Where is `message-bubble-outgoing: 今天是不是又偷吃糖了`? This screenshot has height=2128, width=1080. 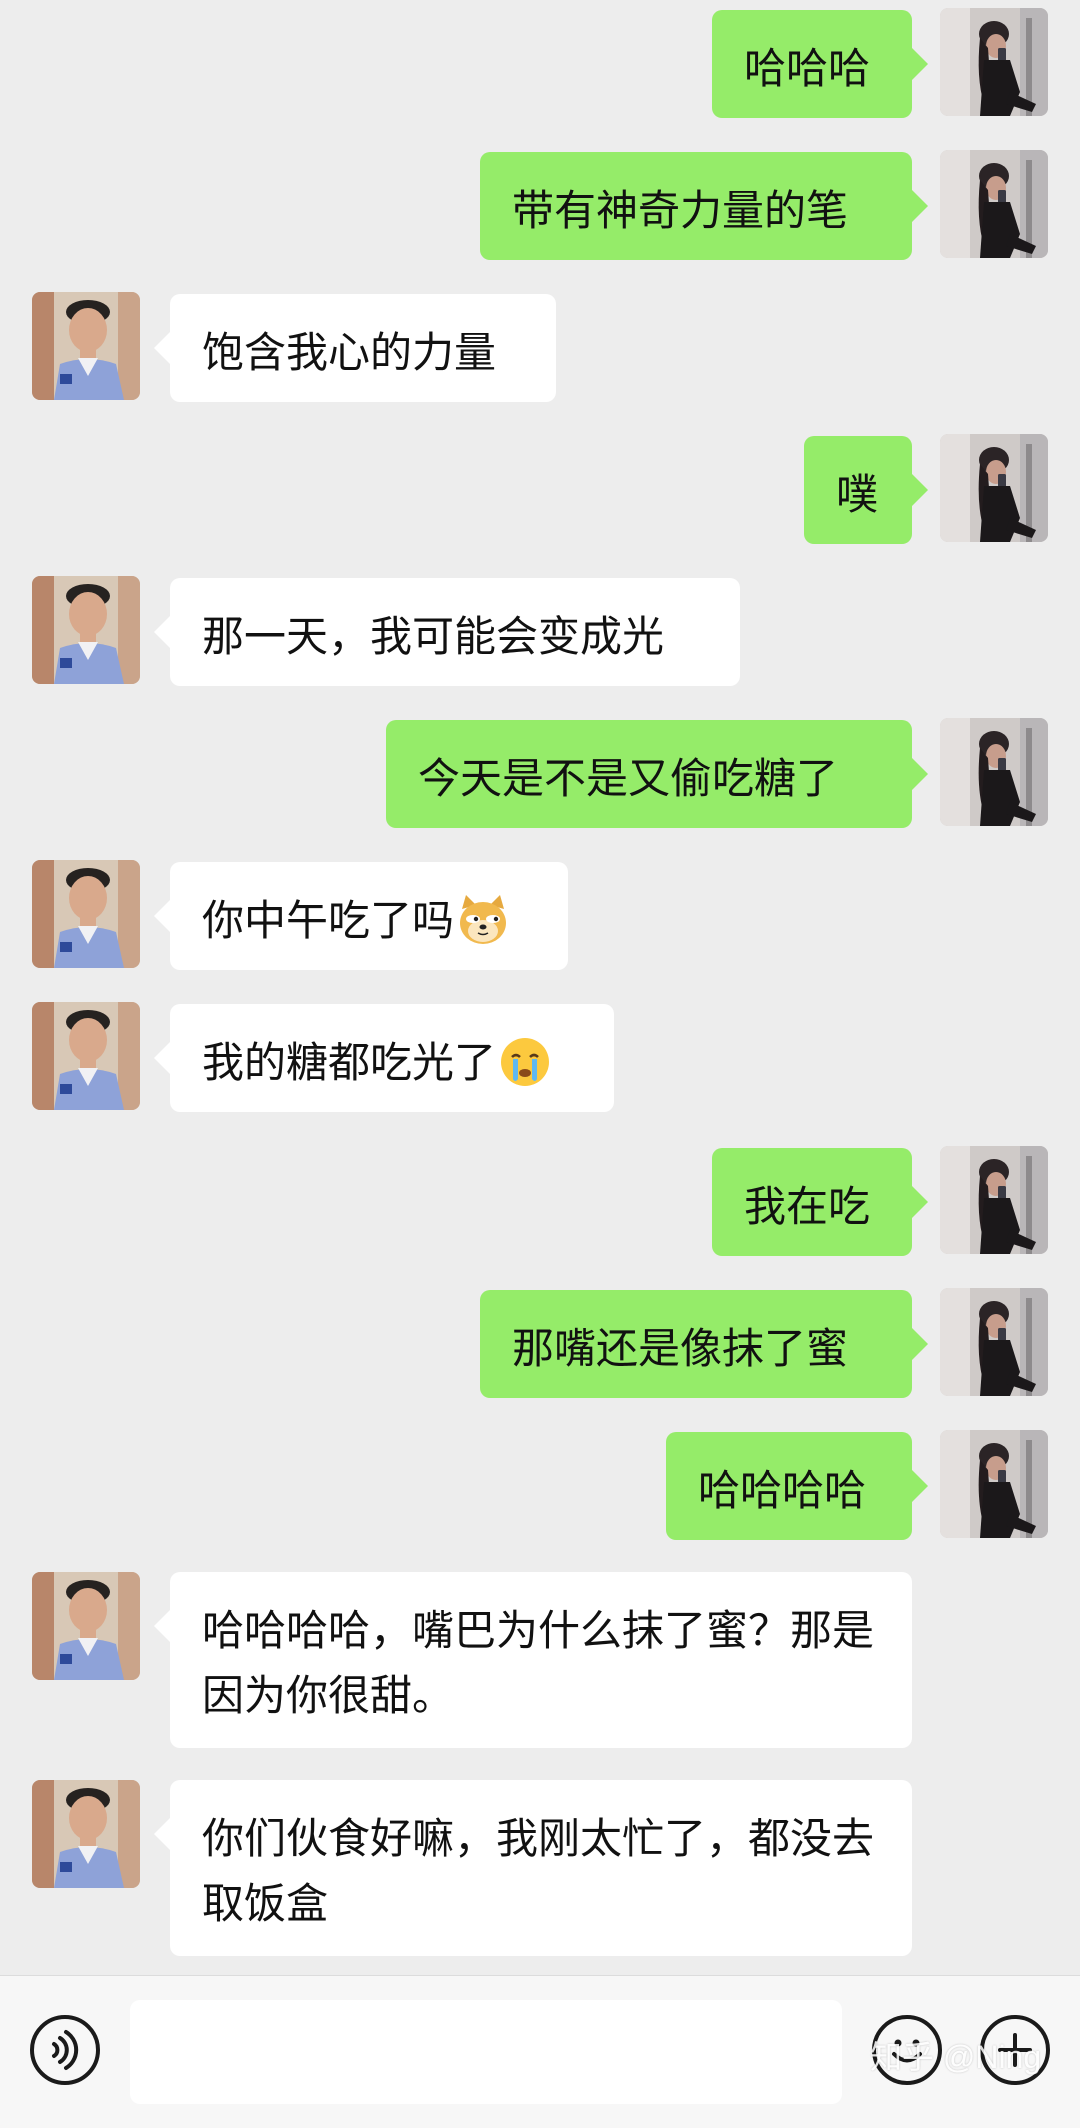 message-bubble-outgoing: 今天是不是又偷吃糖了 is located at coordinates (657, 774).